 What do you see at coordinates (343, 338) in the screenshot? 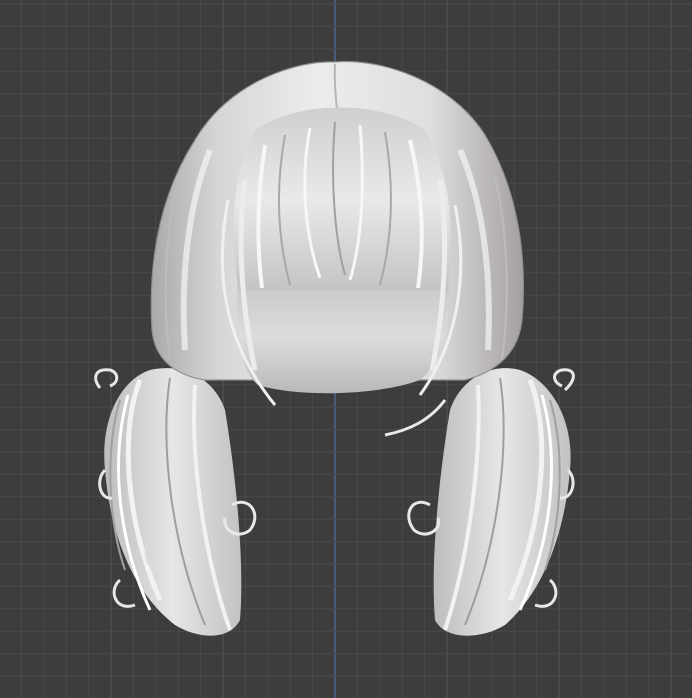
I see `face-region` at bounding box center [343, 338].